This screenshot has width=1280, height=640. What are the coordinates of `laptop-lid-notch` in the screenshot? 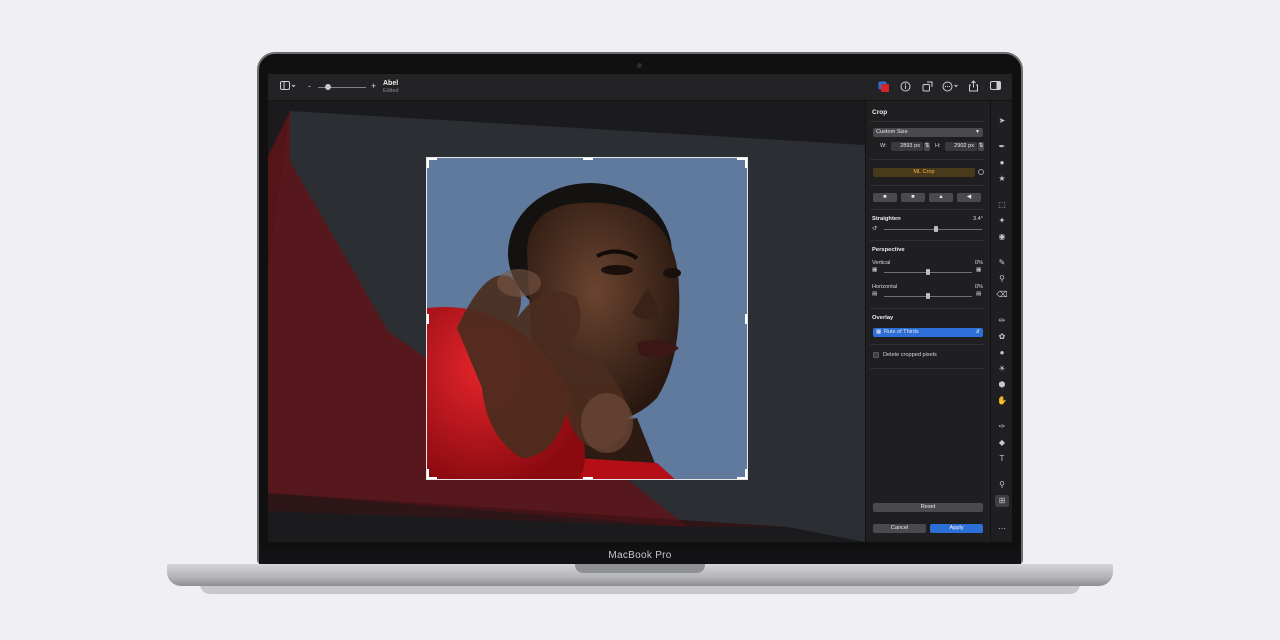 It's located at (640, 568).